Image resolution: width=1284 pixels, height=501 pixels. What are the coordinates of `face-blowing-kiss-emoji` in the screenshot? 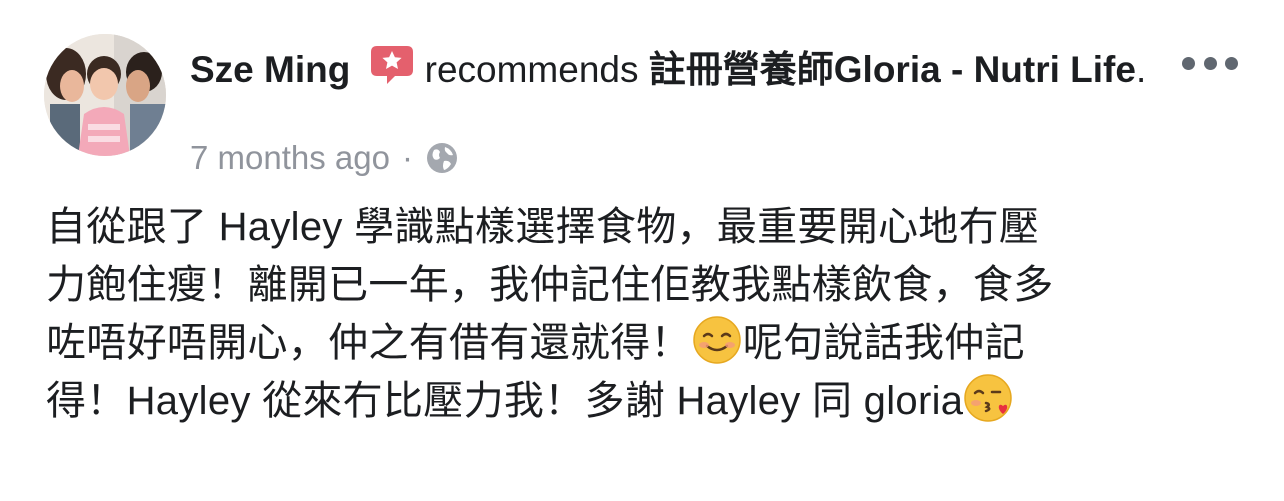 It's located at (989, 398).